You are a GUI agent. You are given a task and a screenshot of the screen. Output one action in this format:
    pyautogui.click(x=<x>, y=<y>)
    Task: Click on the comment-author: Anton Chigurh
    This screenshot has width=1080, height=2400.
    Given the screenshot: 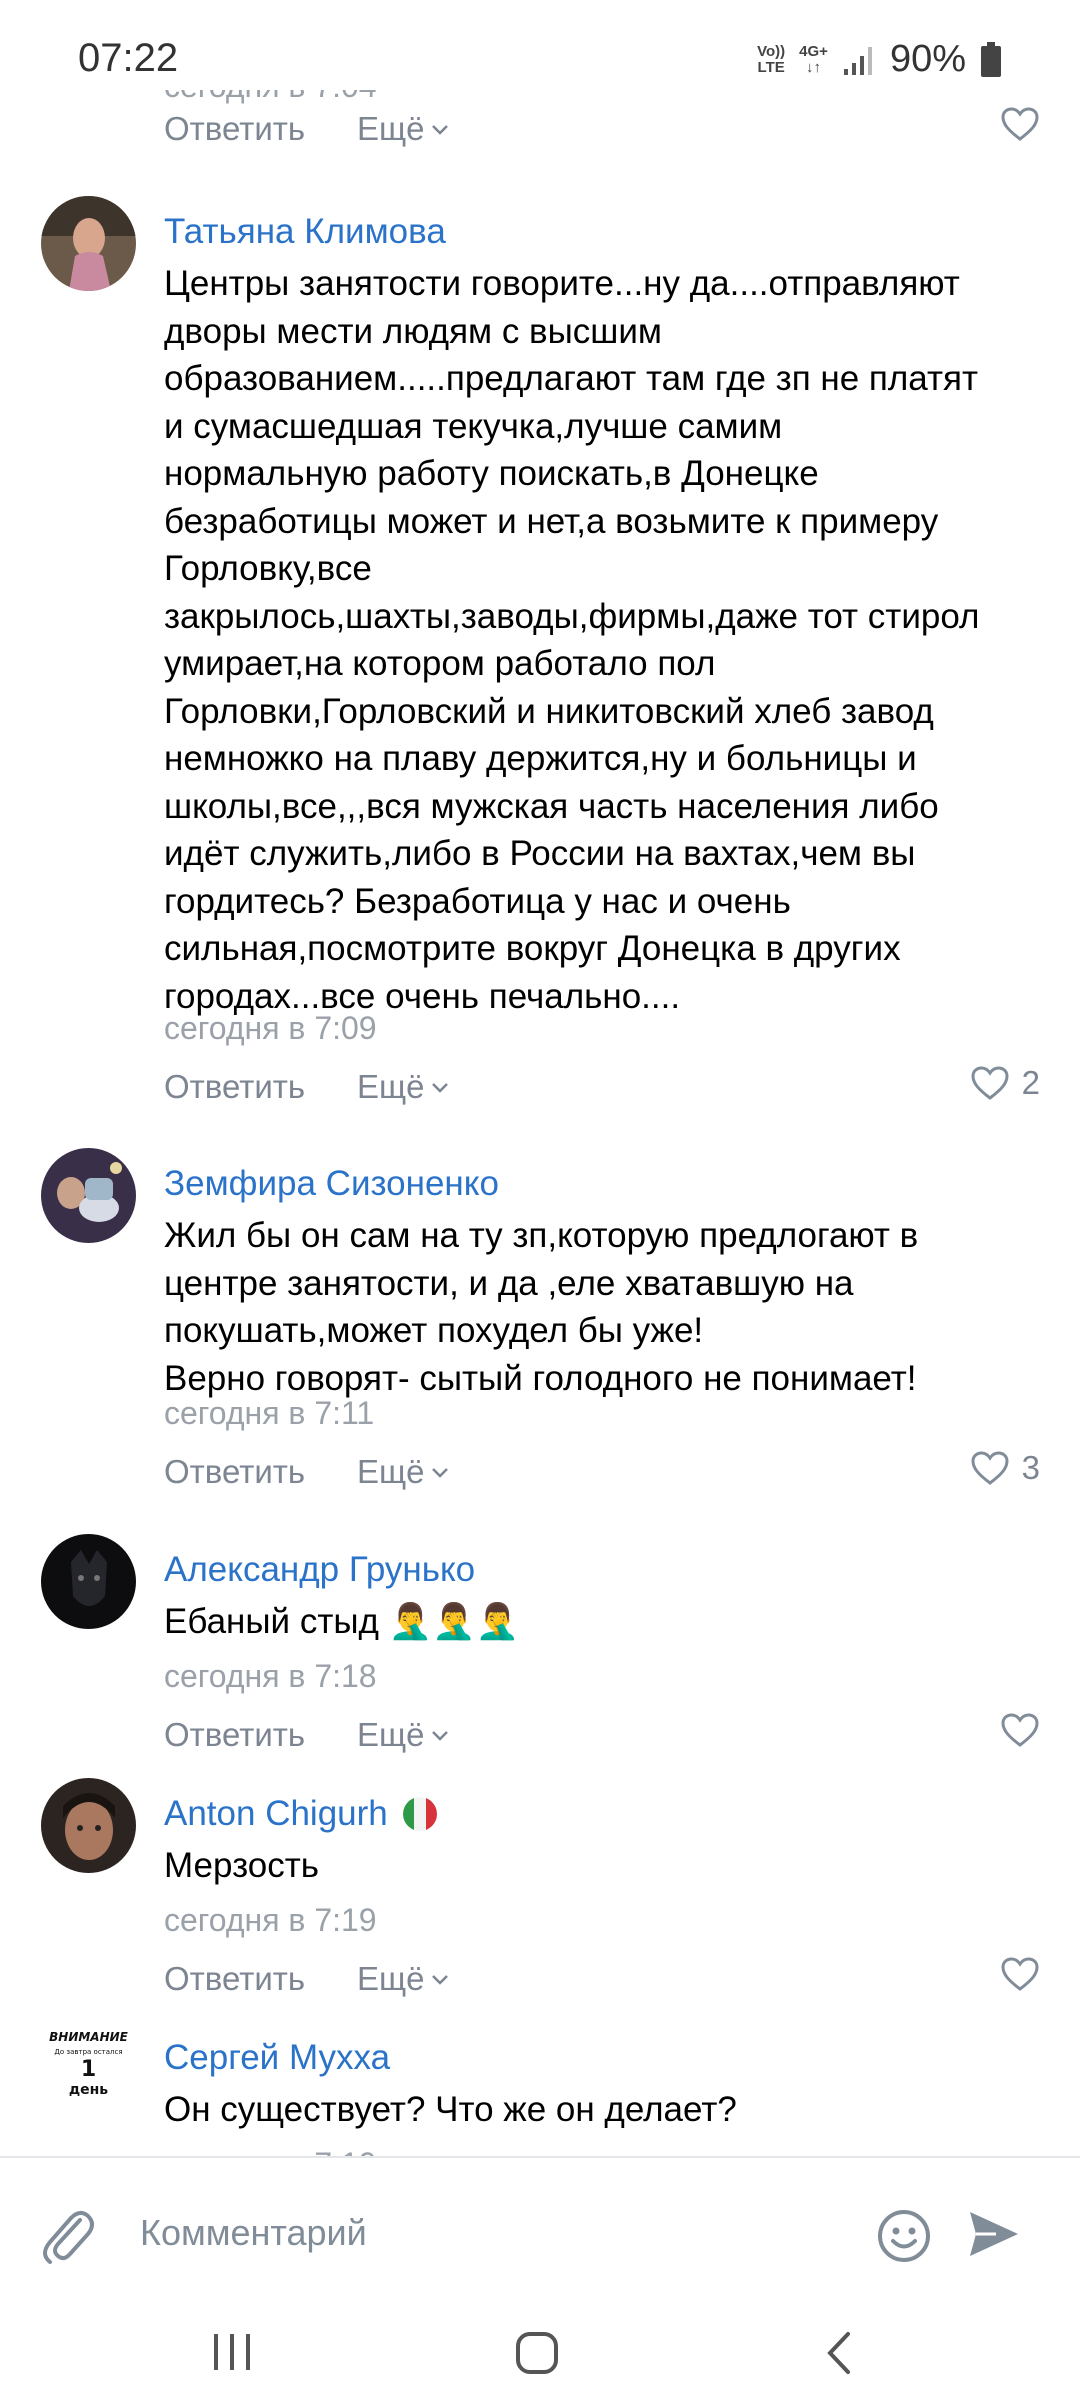 What is the action you would take?
    pyautogui.click(x=276, y=1814)
    